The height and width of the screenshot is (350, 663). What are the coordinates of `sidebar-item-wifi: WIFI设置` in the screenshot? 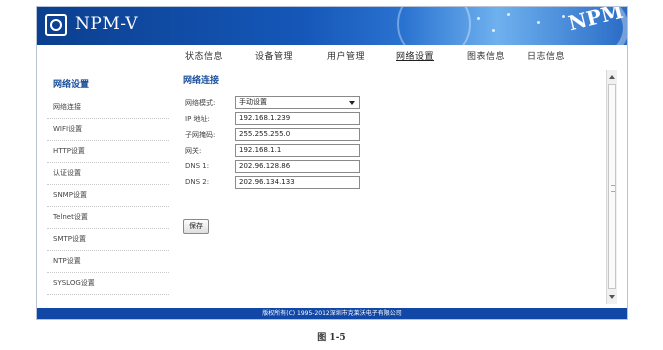 It's located at (108, 130).